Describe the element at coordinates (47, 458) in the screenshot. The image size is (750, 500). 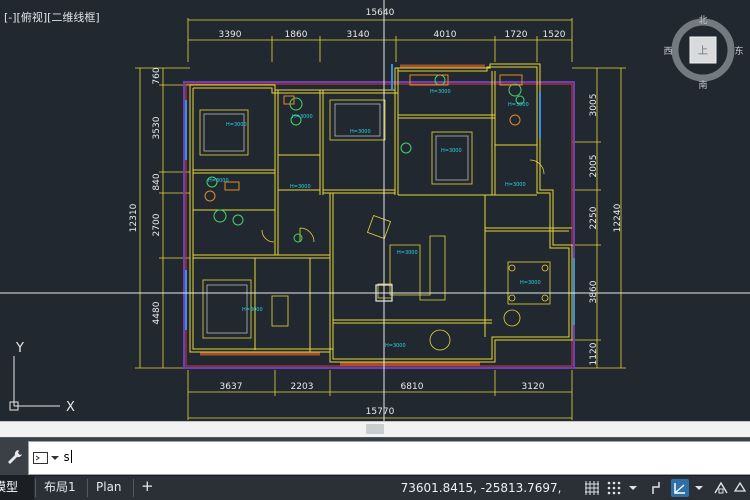
I see `command-prompt-icon` at that location.